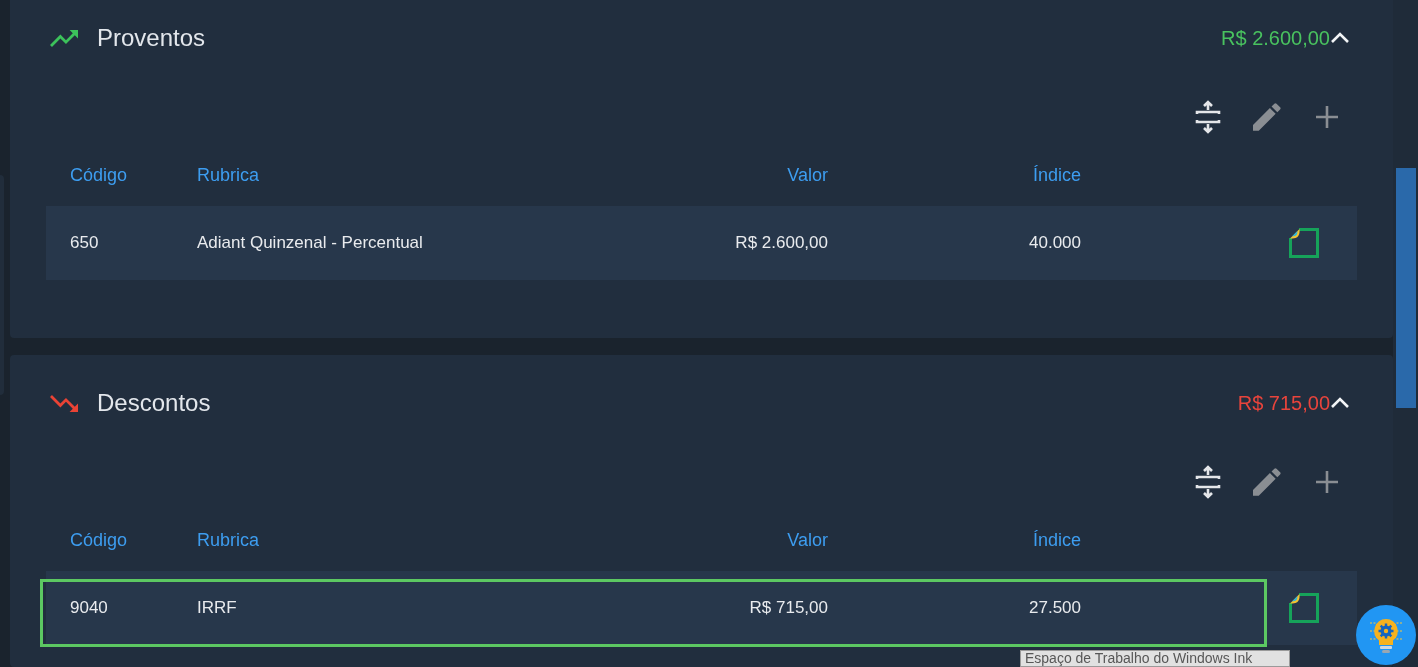 Image resolution: width=1418 pixels, height=667 pixels. Describe the element at coordinates (85, 243) in the screenshot. I see `table-cell-text: 650` at that location.